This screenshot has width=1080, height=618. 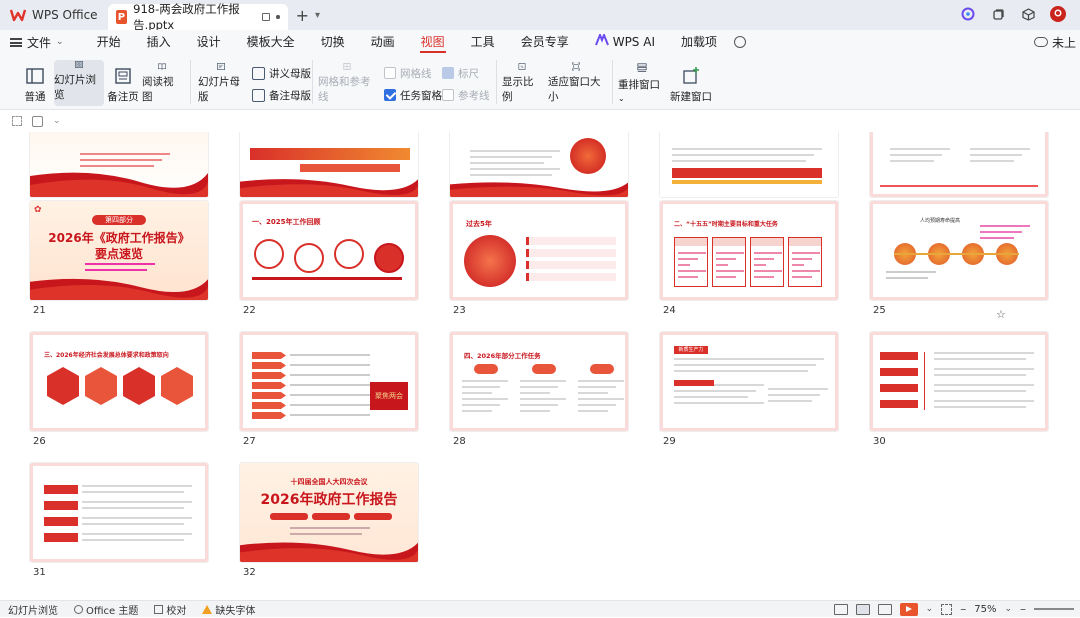 I want to click on guides-checkbox: 参考线, so click(x=466, y=95).